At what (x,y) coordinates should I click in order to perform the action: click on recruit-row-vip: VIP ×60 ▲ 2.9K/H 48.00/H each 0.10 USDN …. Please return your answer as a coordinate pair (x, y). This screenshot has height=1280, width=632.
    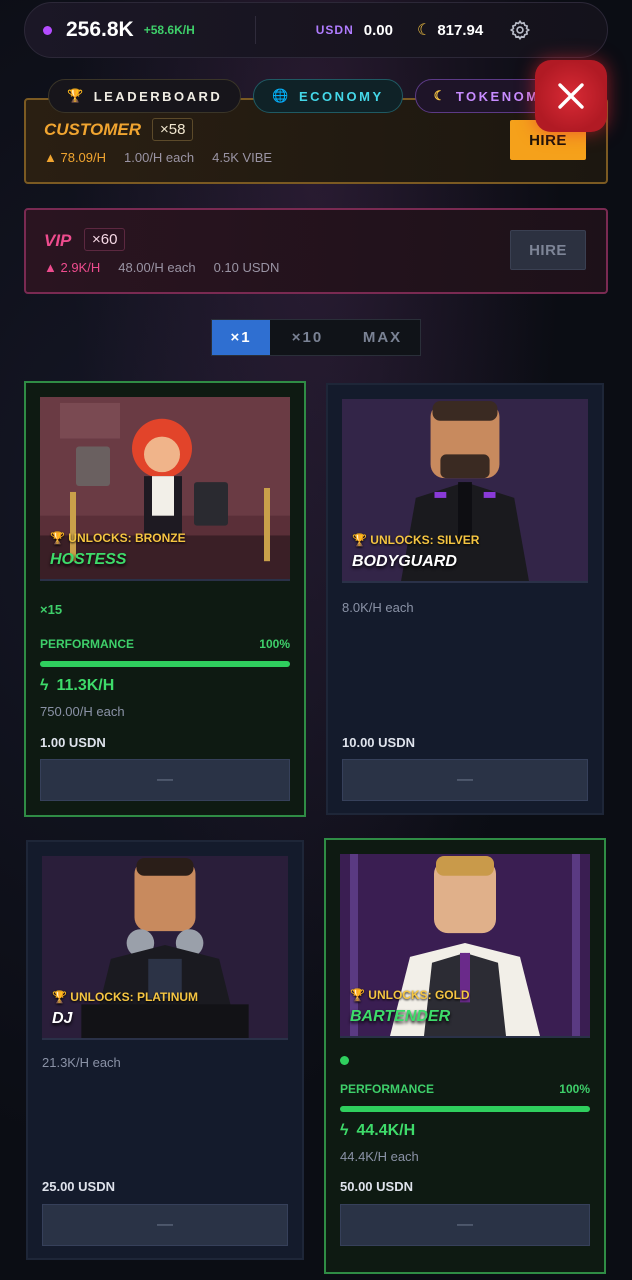
    Looking at the image, I should click on (316, 251).